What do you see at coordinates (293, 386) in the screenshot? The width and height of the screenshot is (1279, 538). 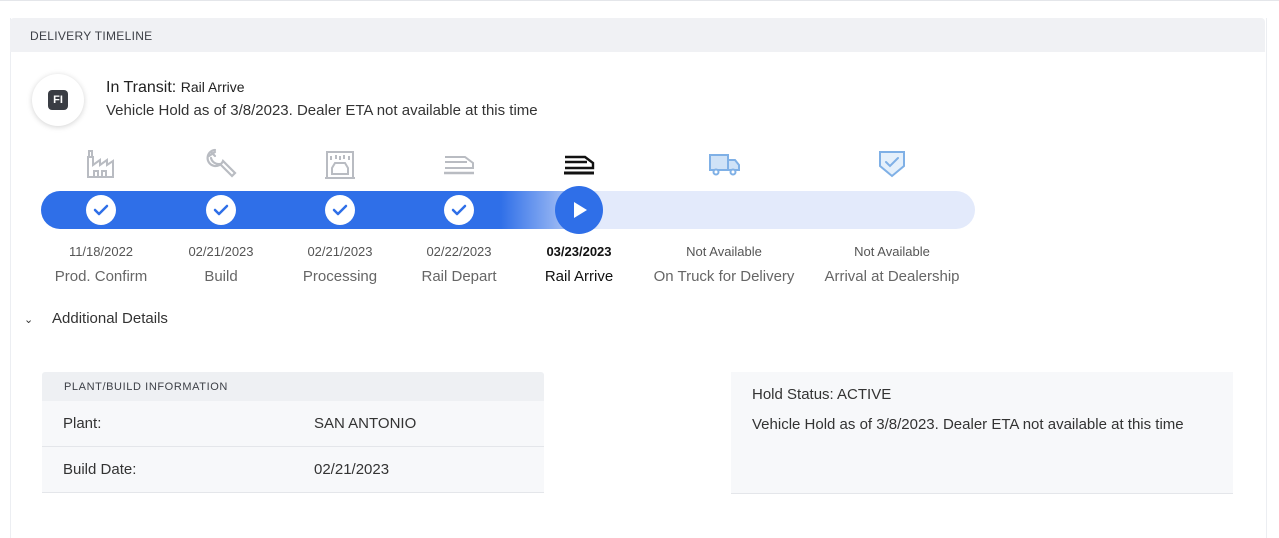 I see `plant-card-header: PLANT/BUILD INFORMATION` at bounding box center [293, 386].